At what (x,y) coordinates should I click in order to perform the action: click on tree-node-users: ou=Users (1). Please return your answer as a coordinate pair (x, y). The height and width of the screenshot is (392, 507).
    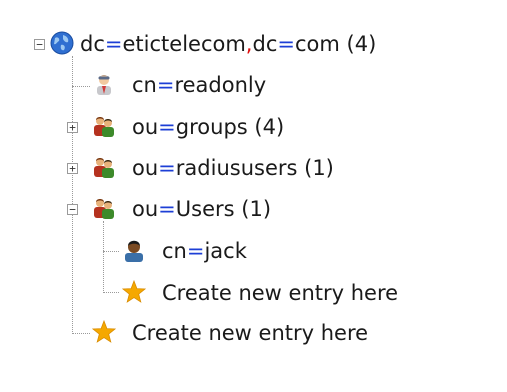
    Looking at the image, I should click on (201, 209).